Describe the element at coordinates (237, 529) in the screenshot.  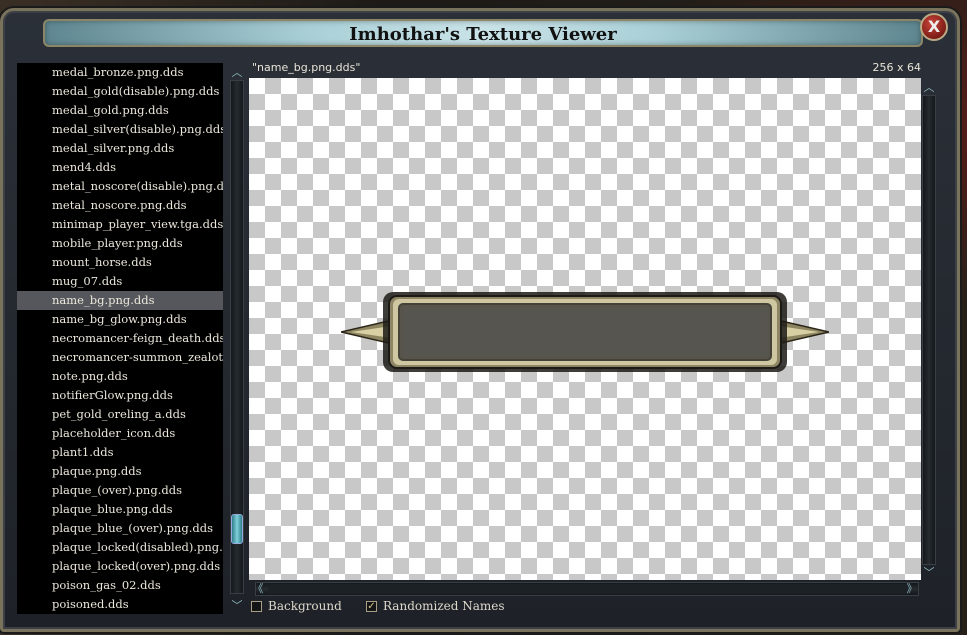
I see `file-list-scroll-thumb` at that location.